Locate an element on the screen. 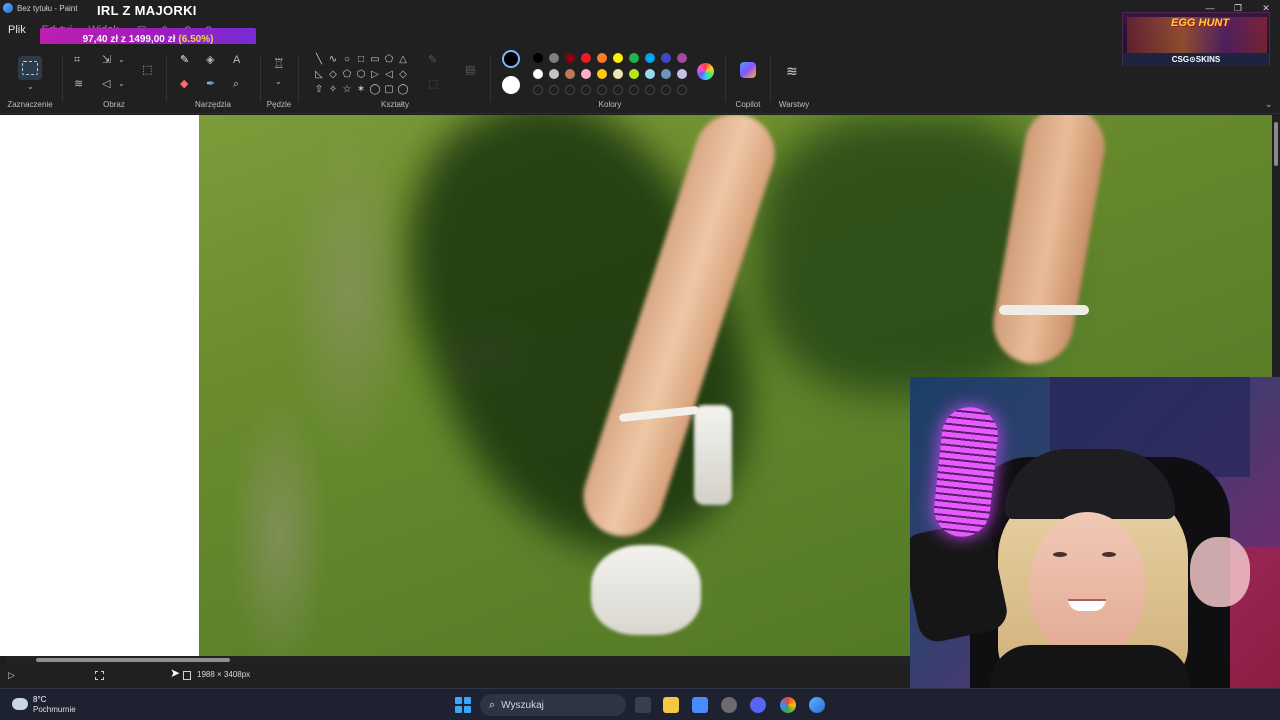 The image size is (1280, 720). layers-icon: ≋ is located at coordinates (792, 71).